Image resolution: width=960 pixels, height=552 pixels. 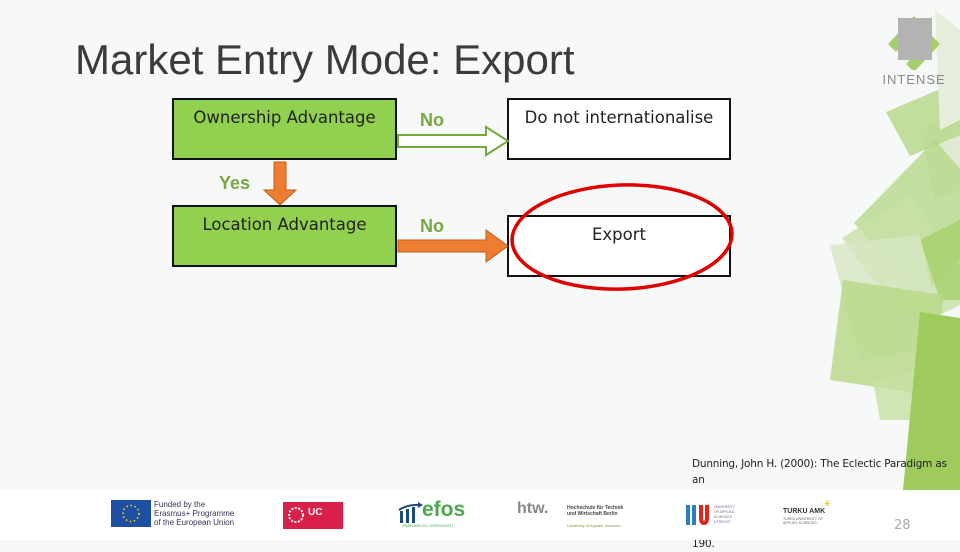 I want to click on page-number: 28, so click(x=902, y=525).